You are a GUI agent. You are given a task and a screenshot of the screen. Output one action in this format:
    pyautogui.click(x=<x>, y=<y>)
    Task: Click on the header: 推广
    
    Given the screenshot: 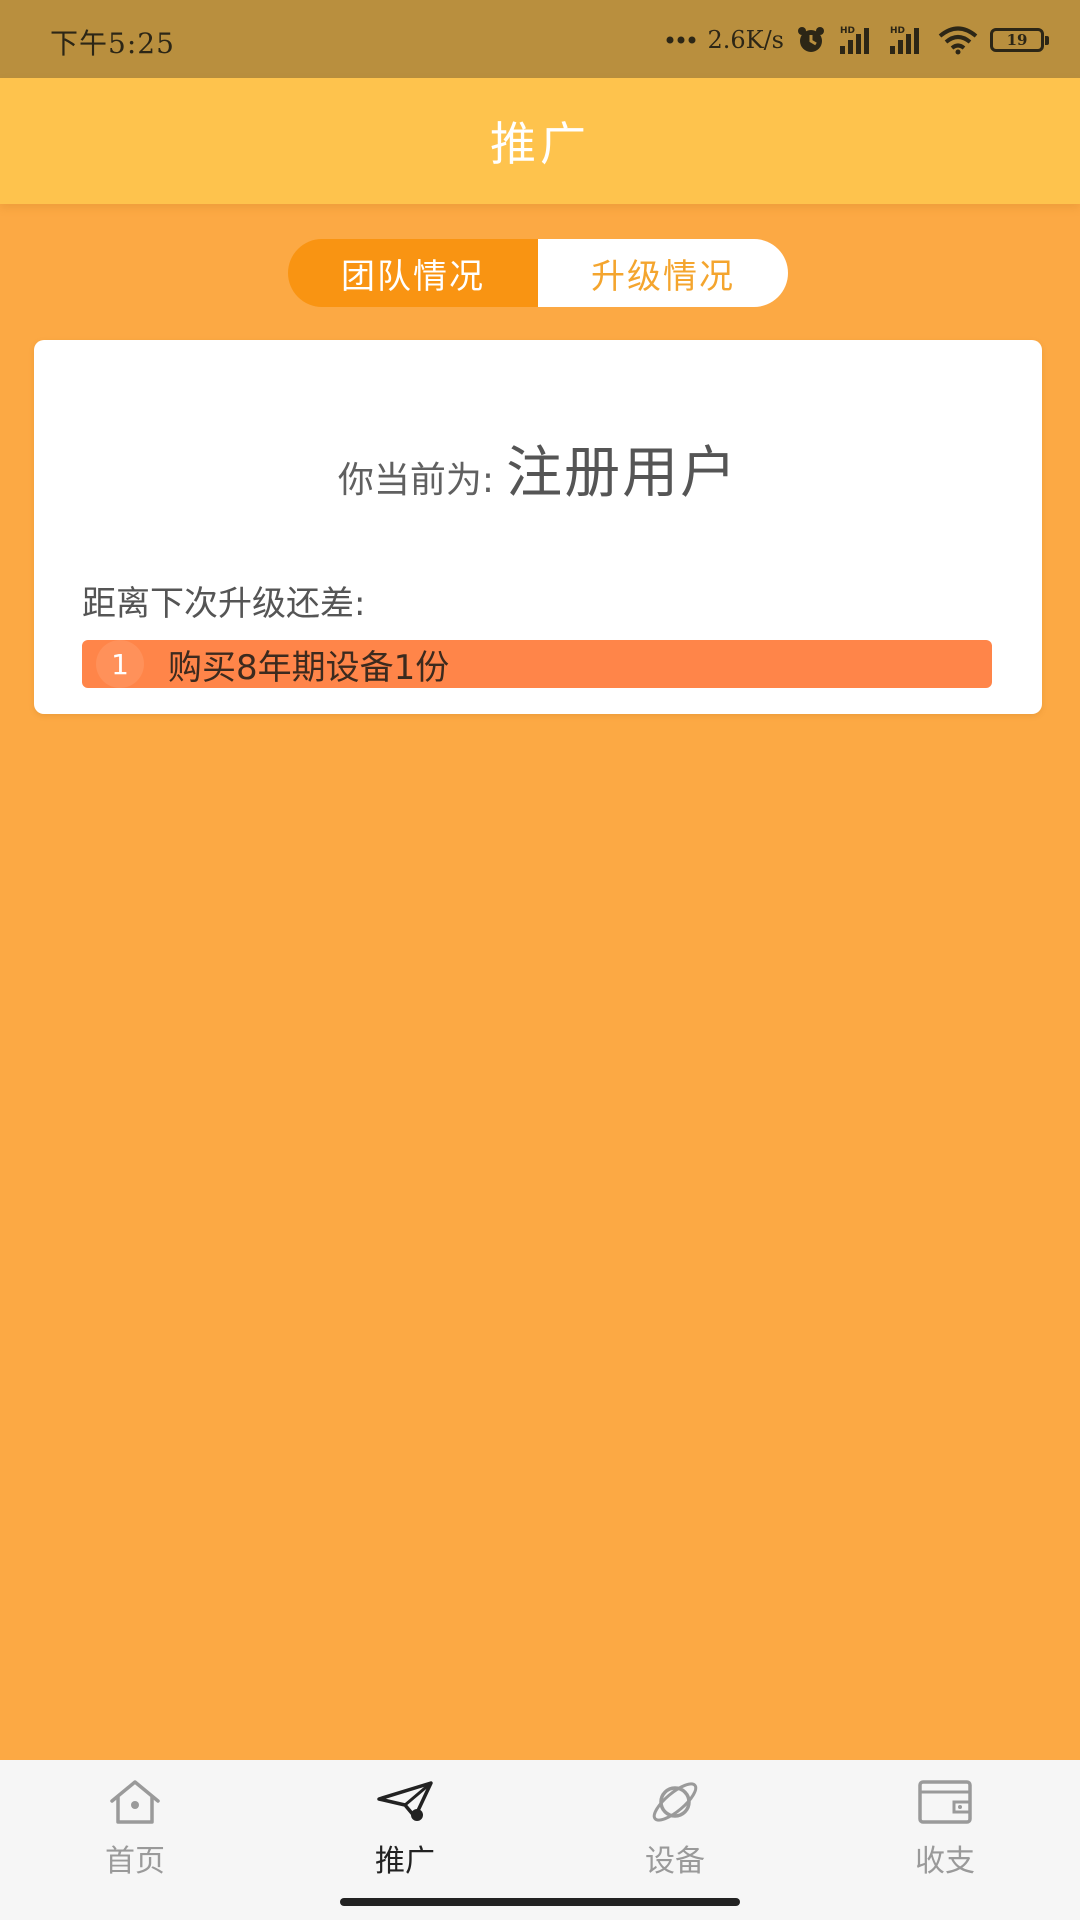 What is the action you would take?
    pyautogui.click(x=540, y=141)
    